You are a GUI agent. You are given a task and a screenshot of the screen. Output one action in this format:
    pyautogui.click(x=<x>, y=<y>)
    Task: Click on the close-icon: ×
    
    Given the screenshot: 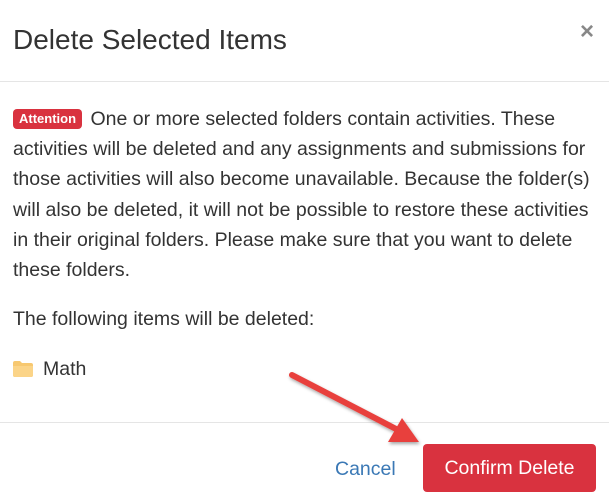 What is the action you would take?
    pyautogui.click(x=587, y=32)
    